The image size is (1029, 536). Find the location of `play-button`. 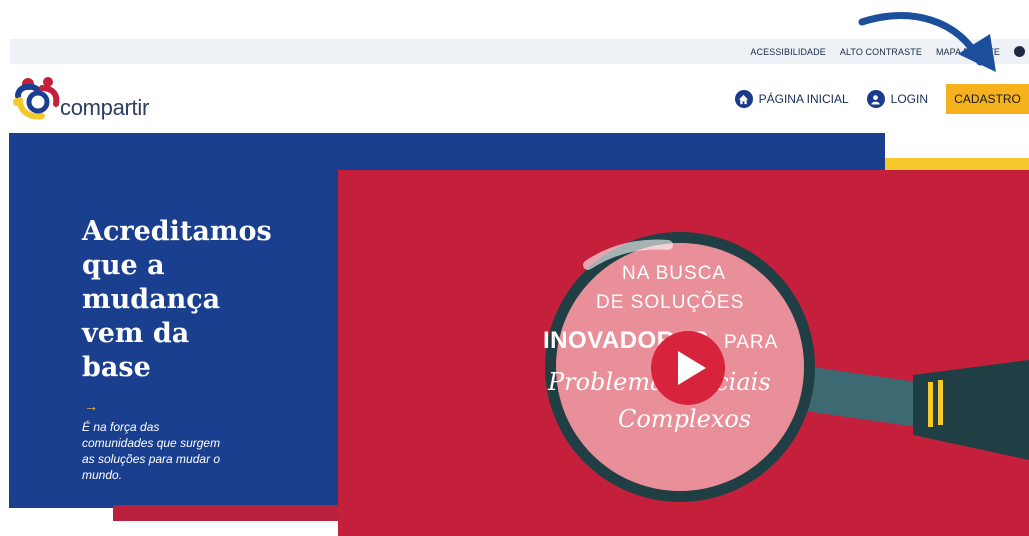

play-button is located at coordinates (688, 368).